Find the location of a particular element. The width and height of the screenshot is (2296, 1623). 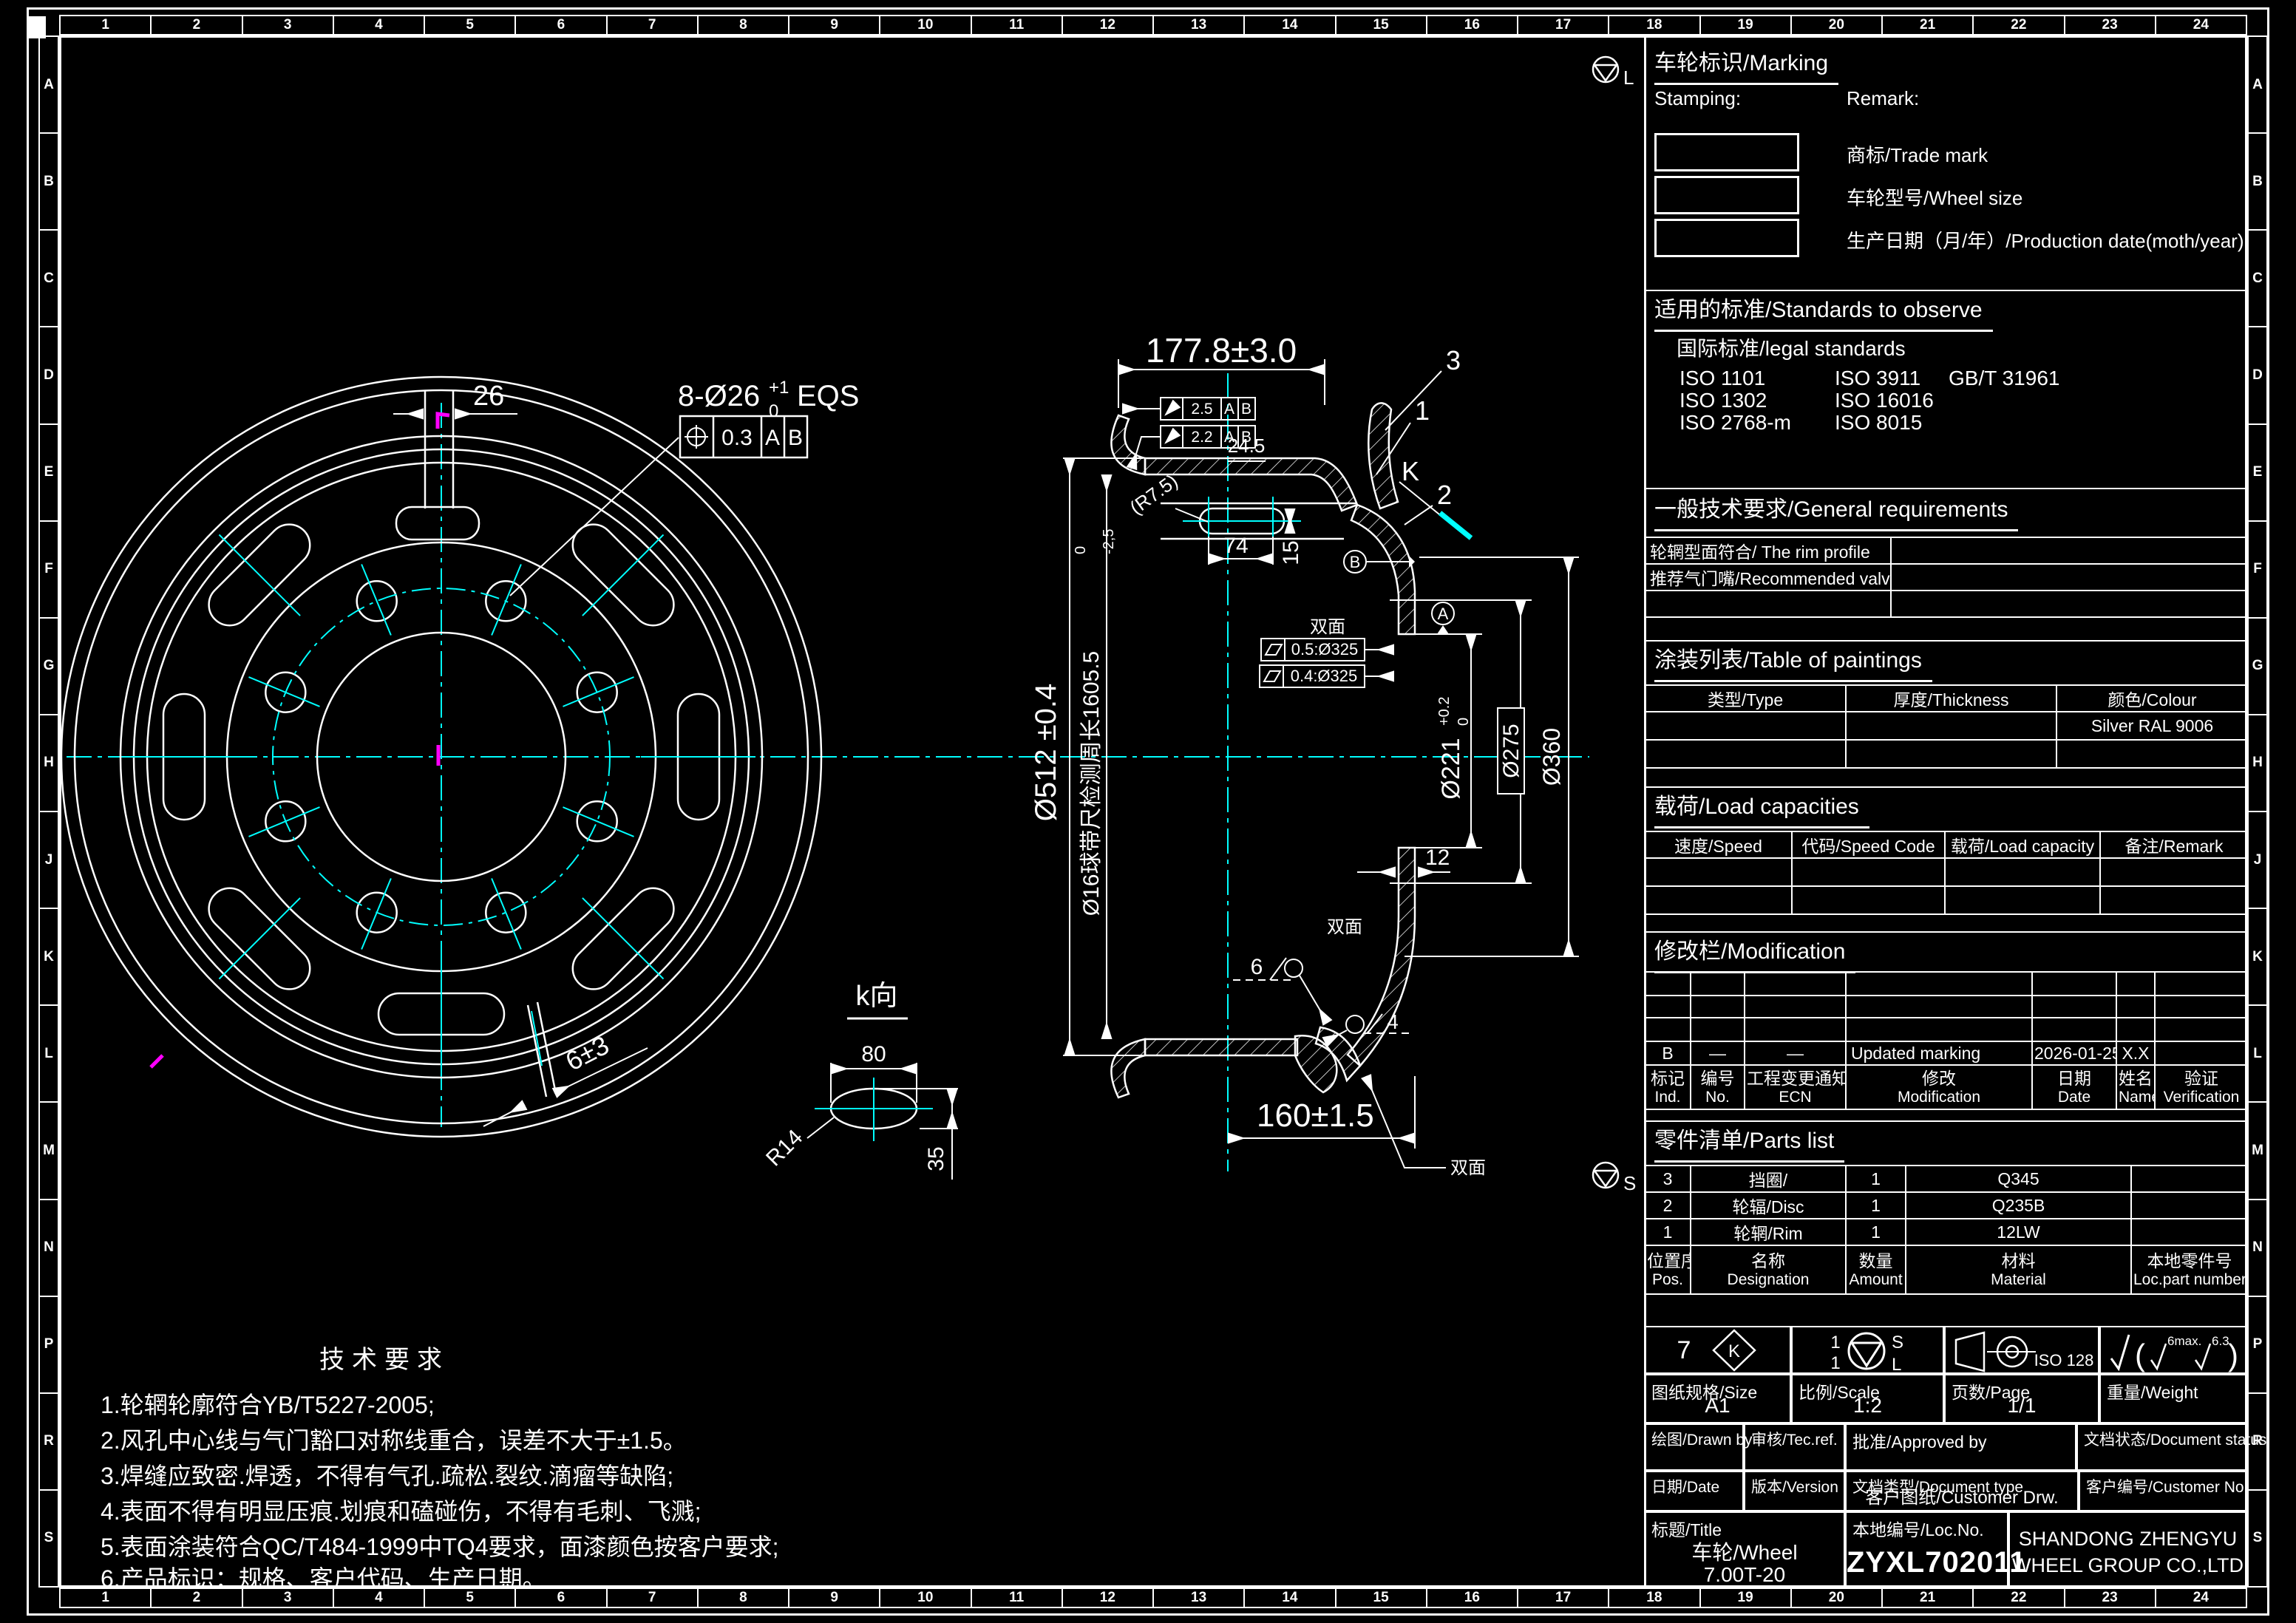

tb-locno-cell: 本地编号/Loc.No. ZYXL702011 is located at coordinates (1936, 1549).